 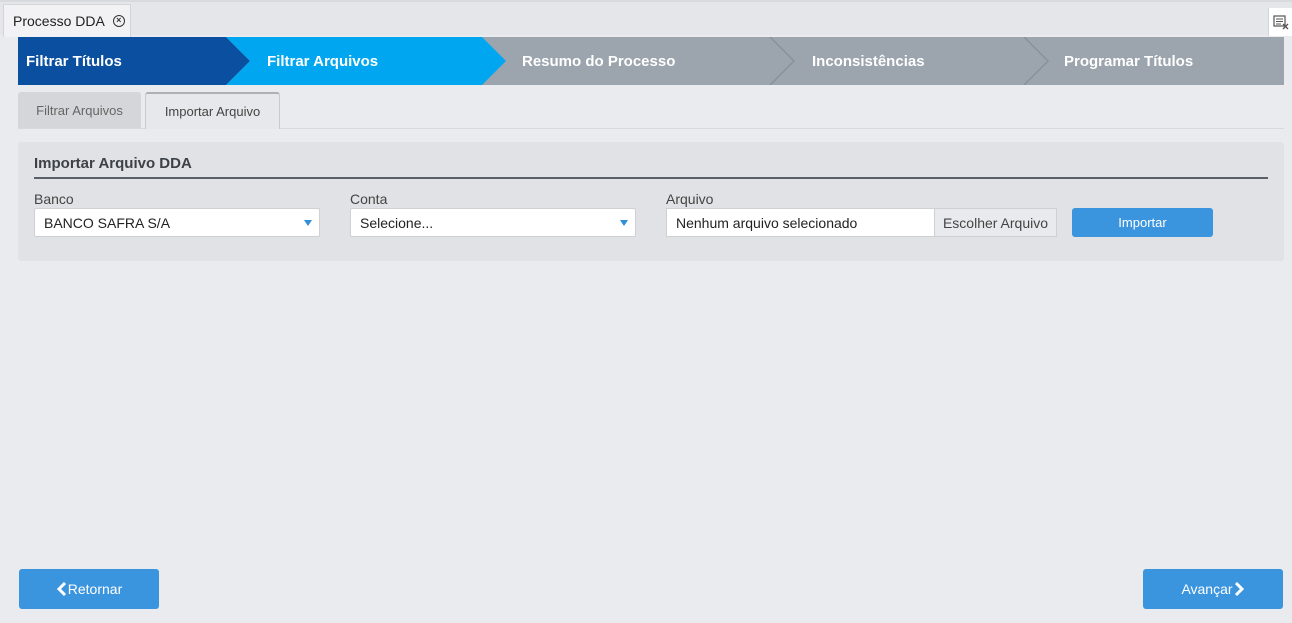 I want to click on next-button: Avançar, so click(x=1213, y=589).